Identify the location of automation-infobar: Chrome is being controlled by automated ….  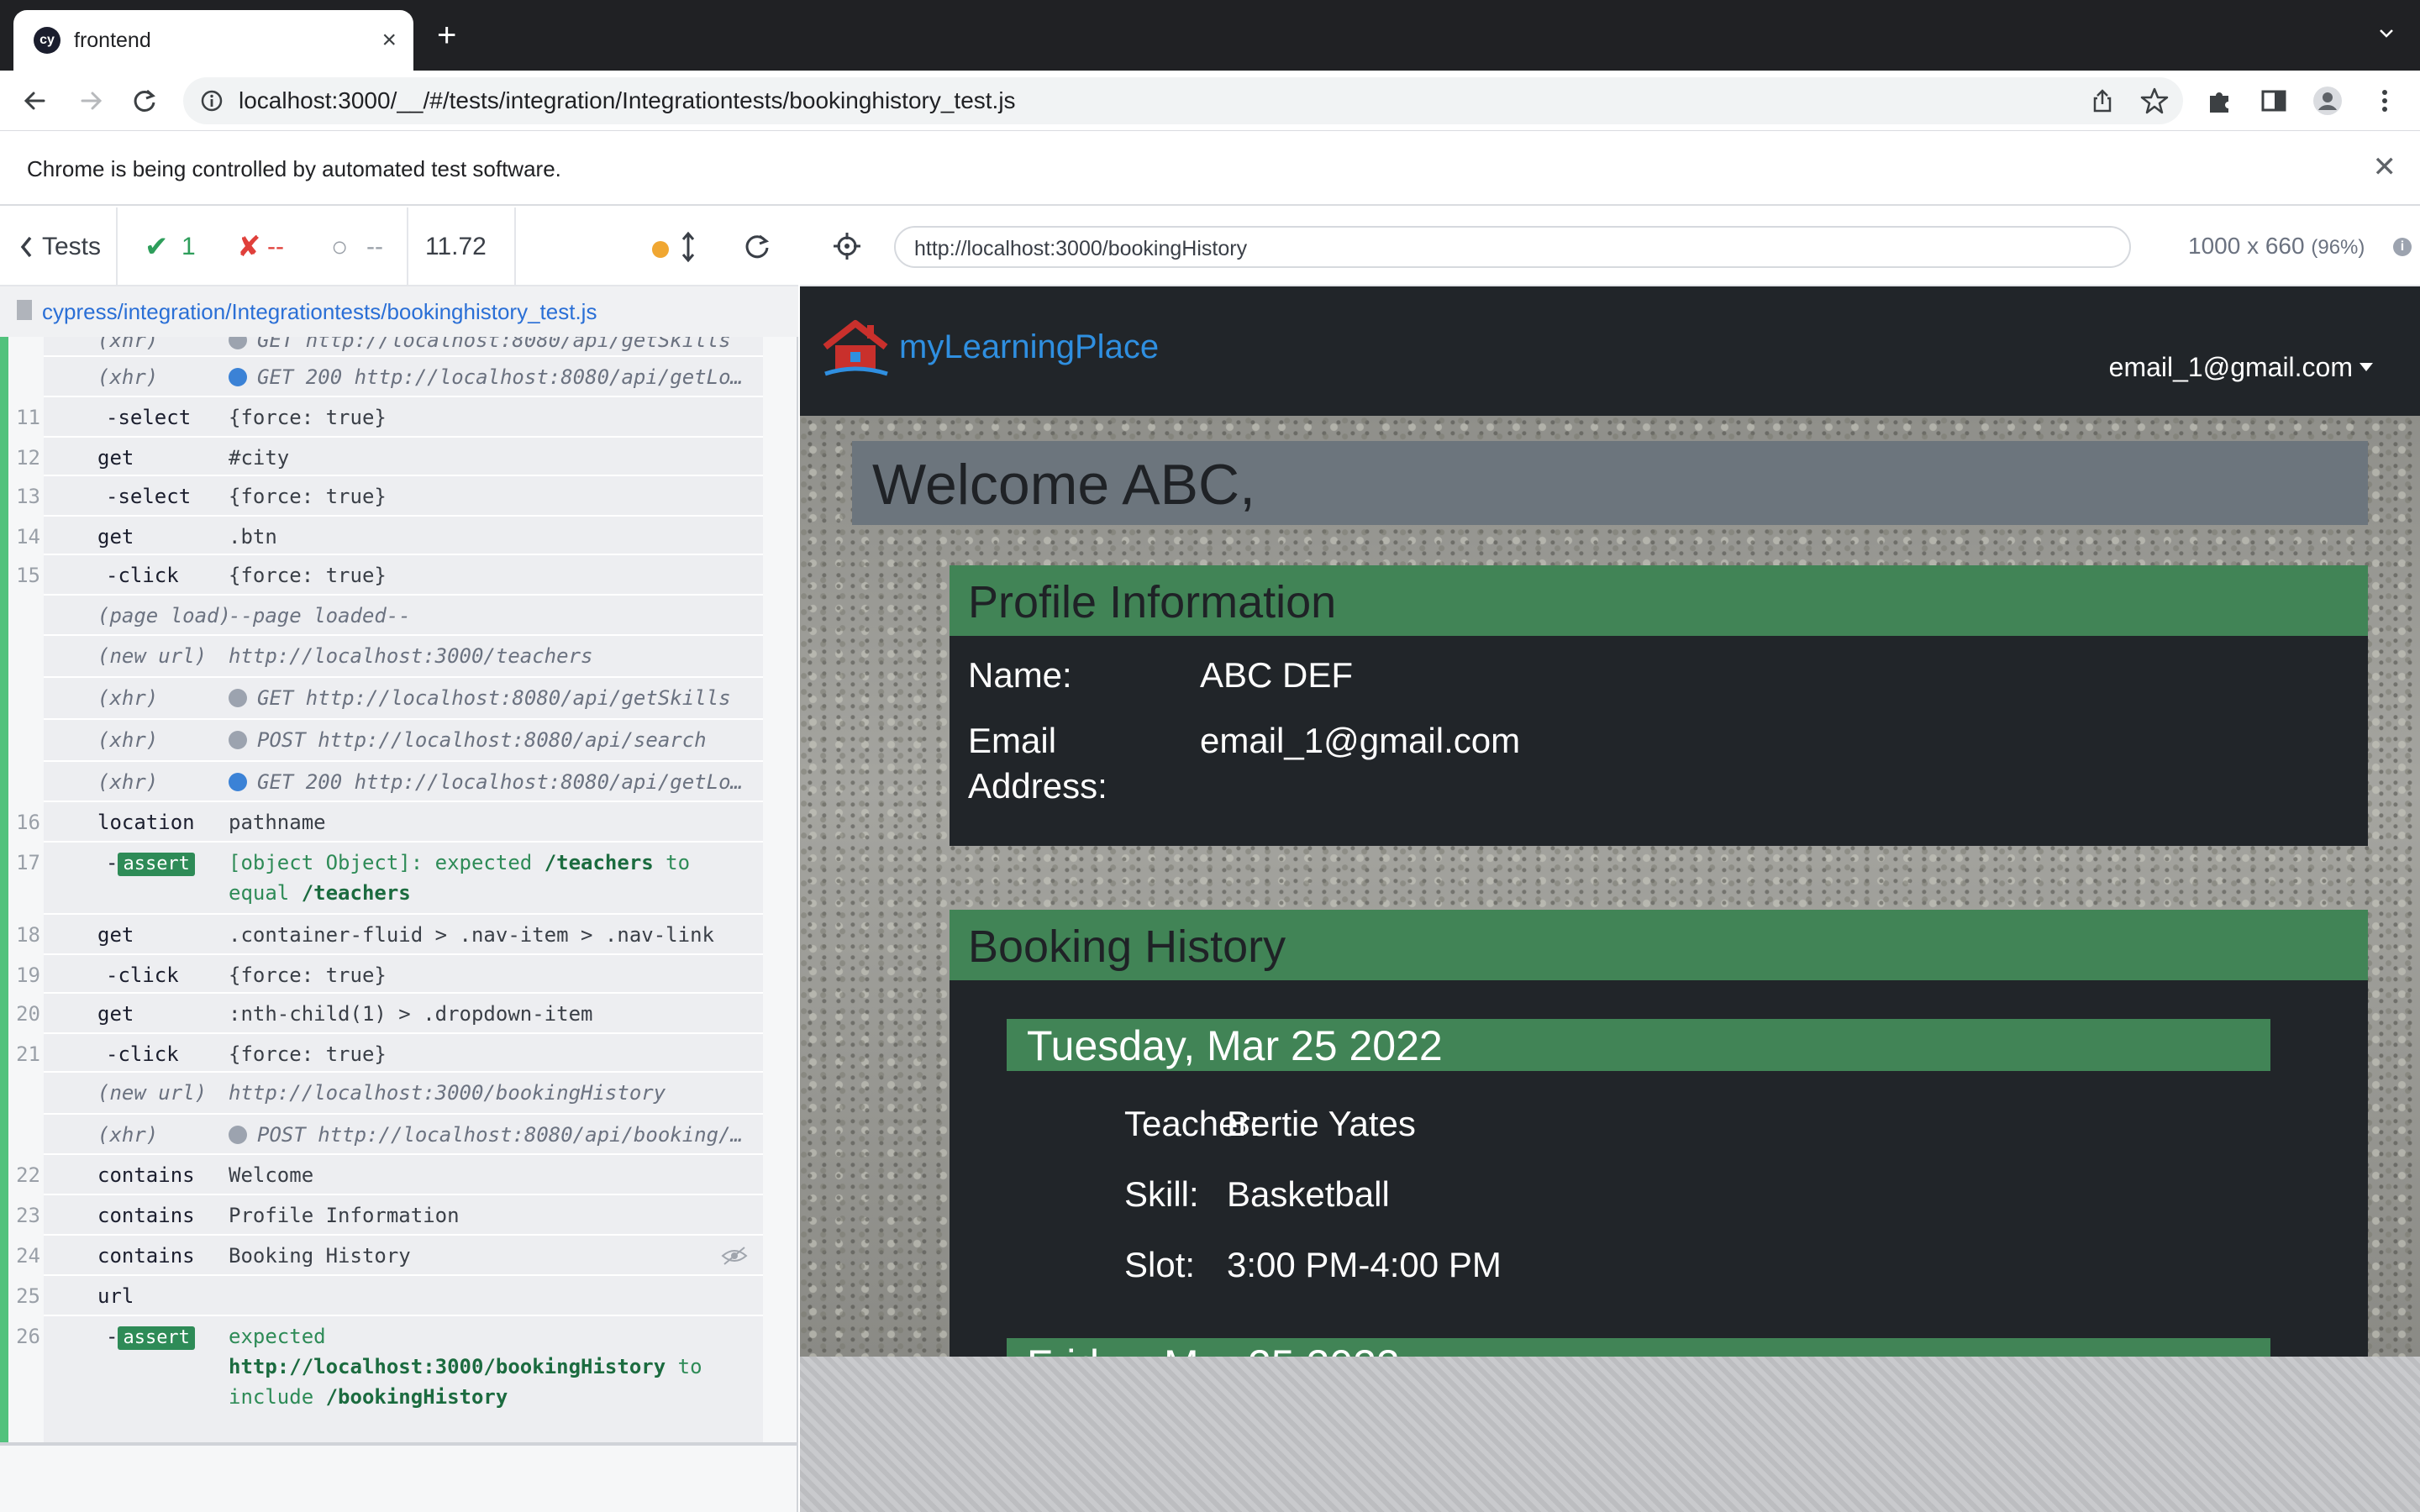
(1210, 169).